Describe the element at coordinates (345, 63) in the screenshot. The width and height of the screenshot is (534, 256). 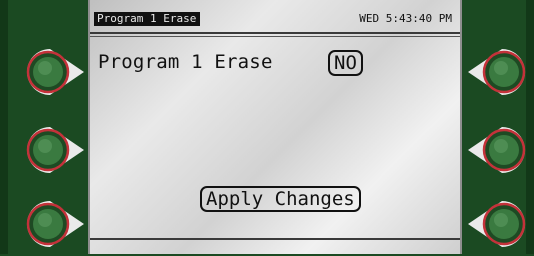
I see `program-erase-value-selector: NO` at that location.